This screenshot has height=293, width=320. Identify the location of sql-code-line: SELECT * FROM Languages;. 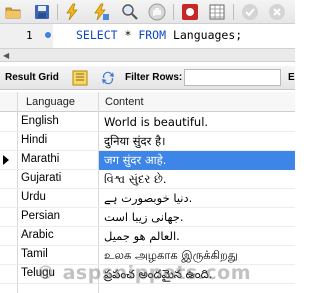
(159, 35).